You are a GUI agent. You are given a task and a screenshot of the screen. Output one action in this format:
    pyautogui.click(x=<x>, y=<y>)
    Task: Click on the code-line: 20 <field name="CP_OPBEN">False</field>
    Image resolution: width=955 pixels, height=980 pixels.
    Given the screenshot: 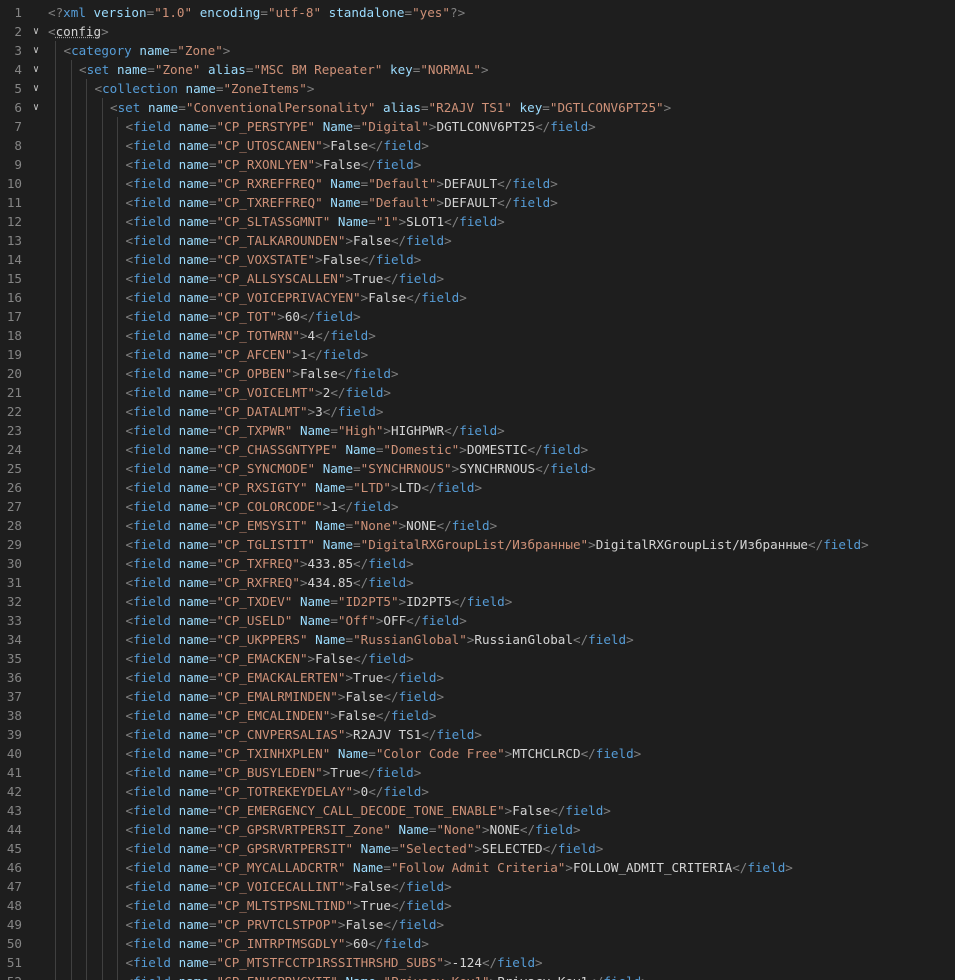 What is the action you would take?
    pyautogui.click(x=477, y=373)
    